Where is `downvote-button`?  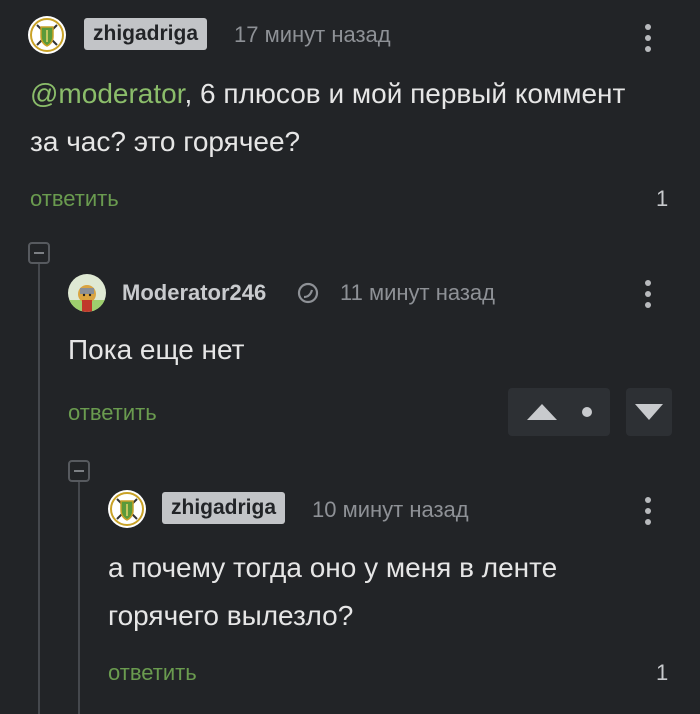
downvote-button is located at coordinates (649, 412).